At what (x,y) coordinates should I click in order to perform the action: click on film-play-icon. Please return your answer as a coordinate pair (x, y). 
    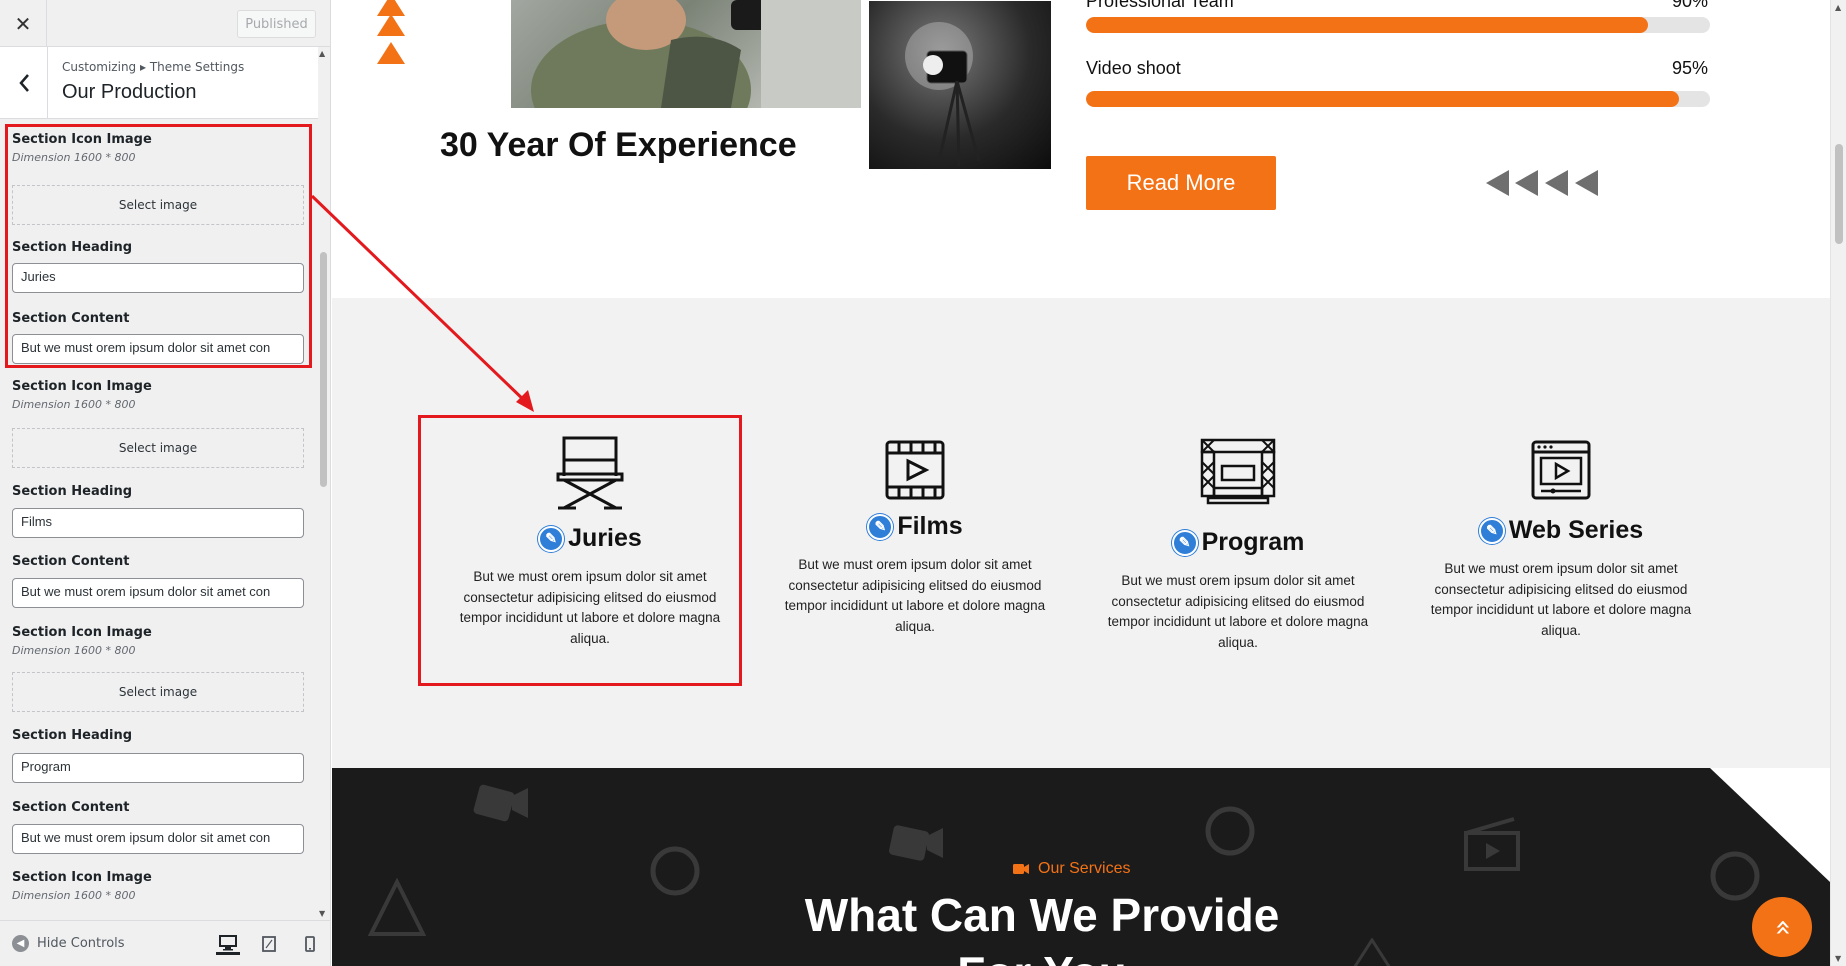
    Looking at the image, I should click on (915, 470).